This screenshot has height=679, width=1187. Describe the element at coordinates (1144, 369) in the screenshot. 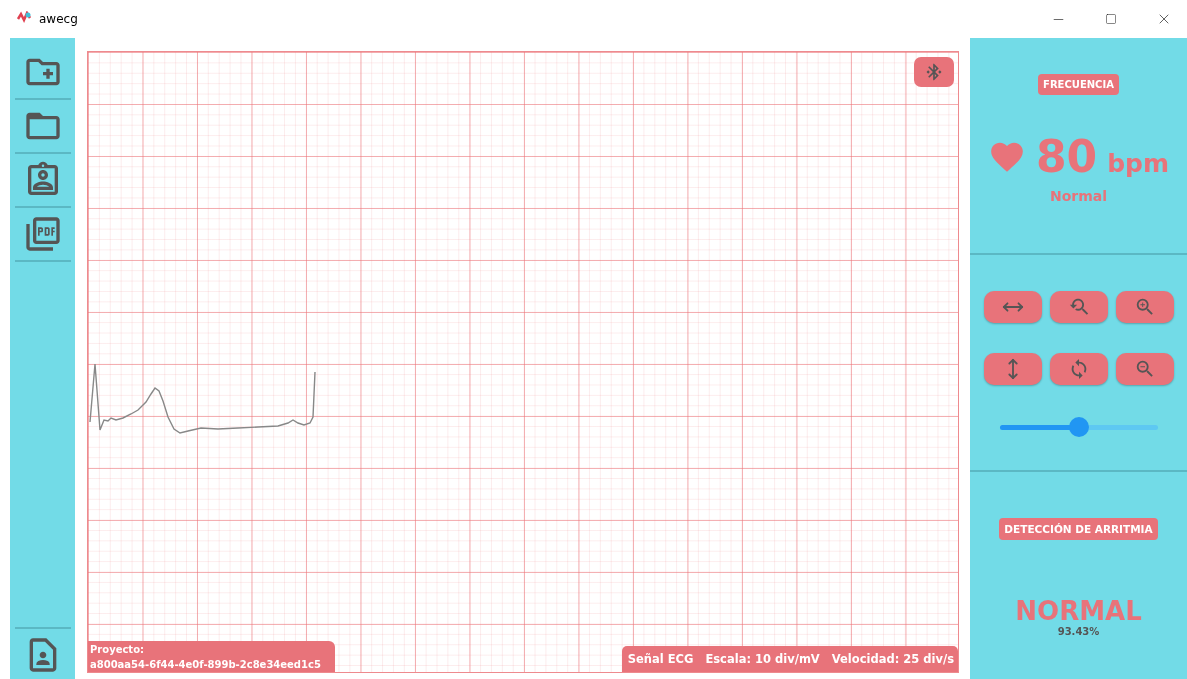

I see `zoom-out-button` at that location.